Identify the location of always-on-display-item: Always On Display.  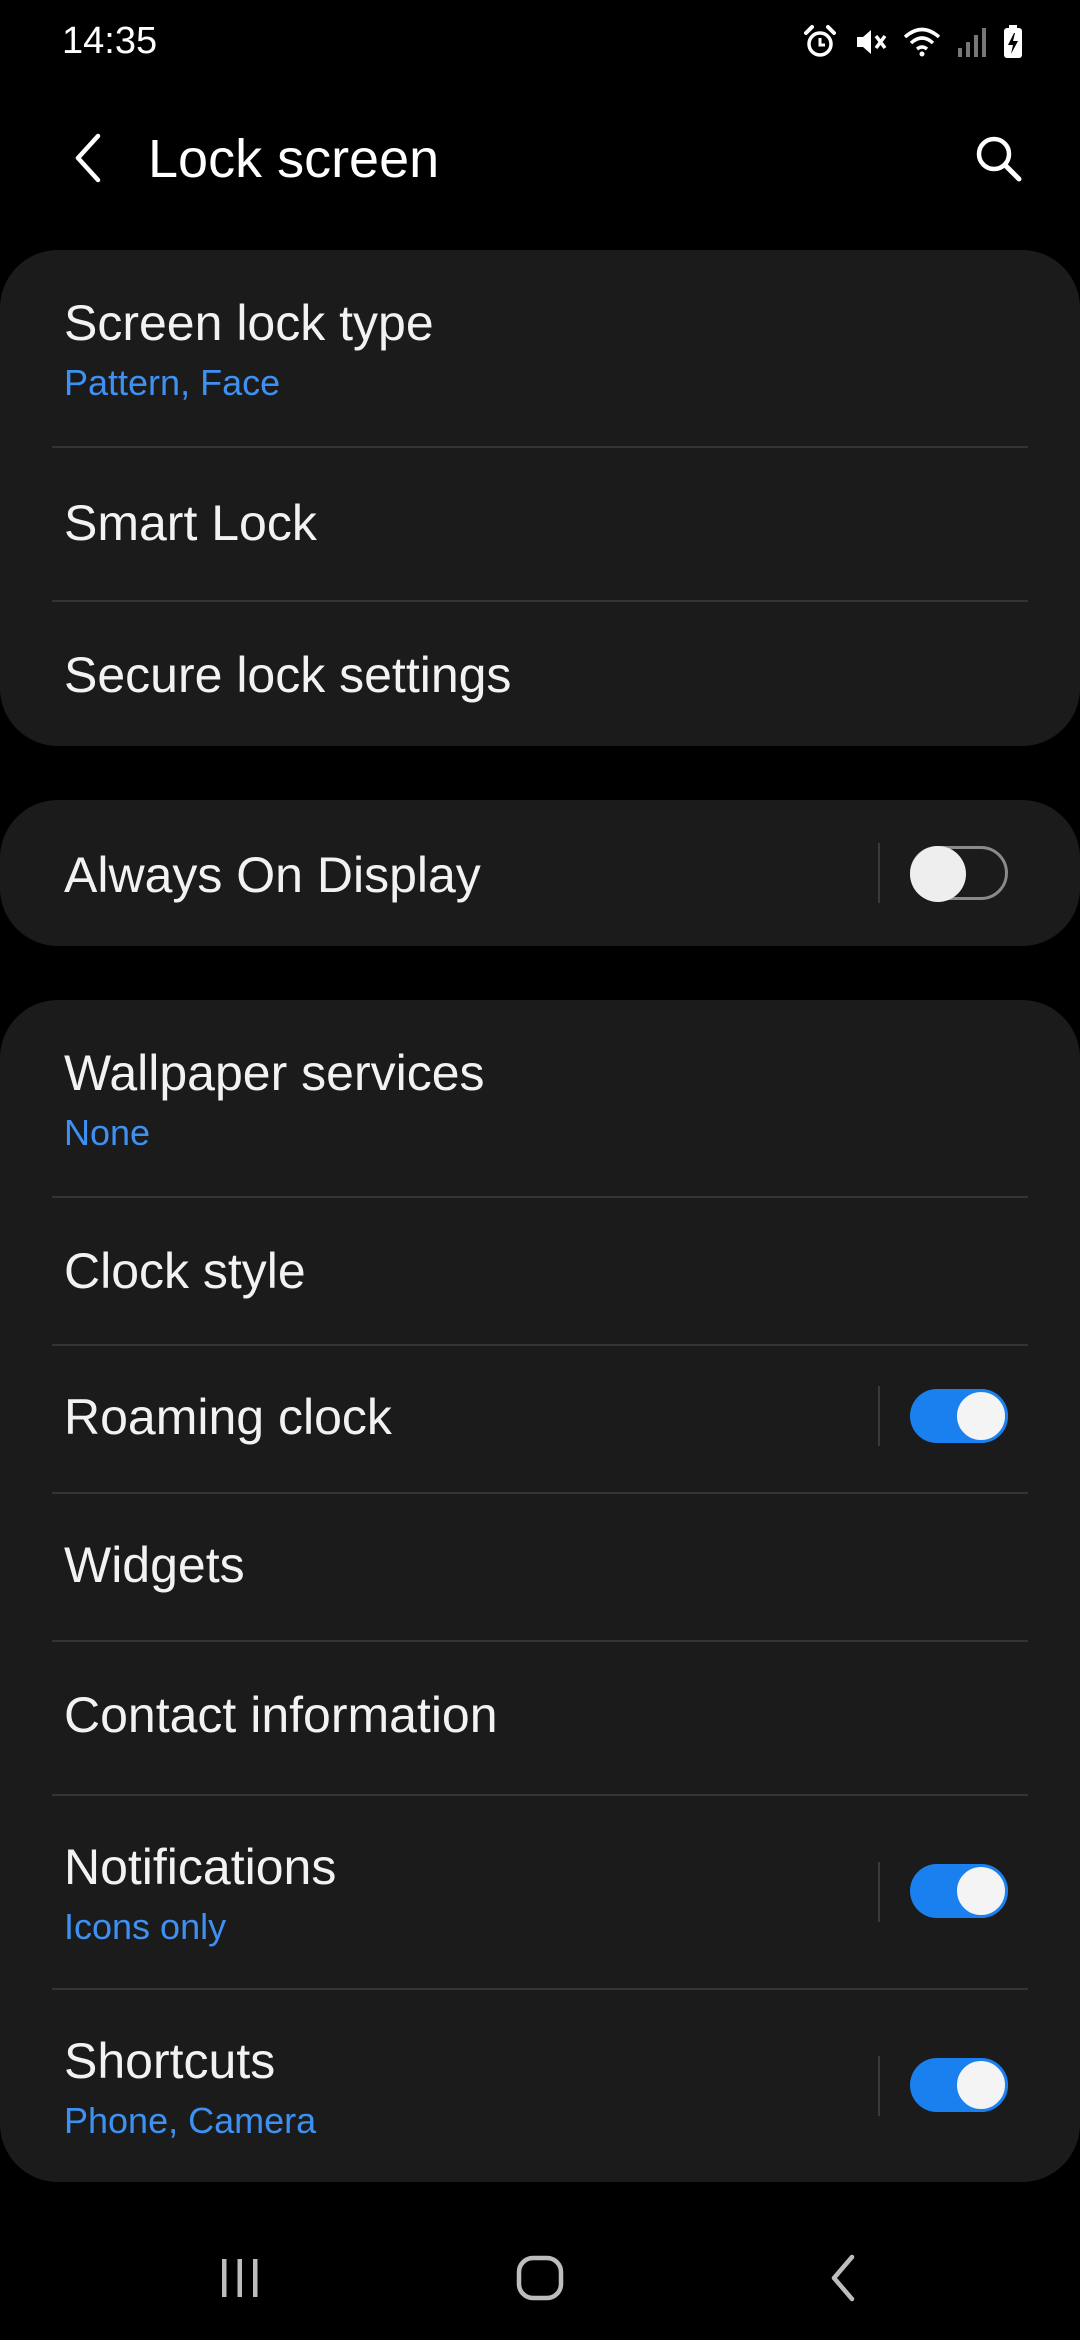
(540, 873).